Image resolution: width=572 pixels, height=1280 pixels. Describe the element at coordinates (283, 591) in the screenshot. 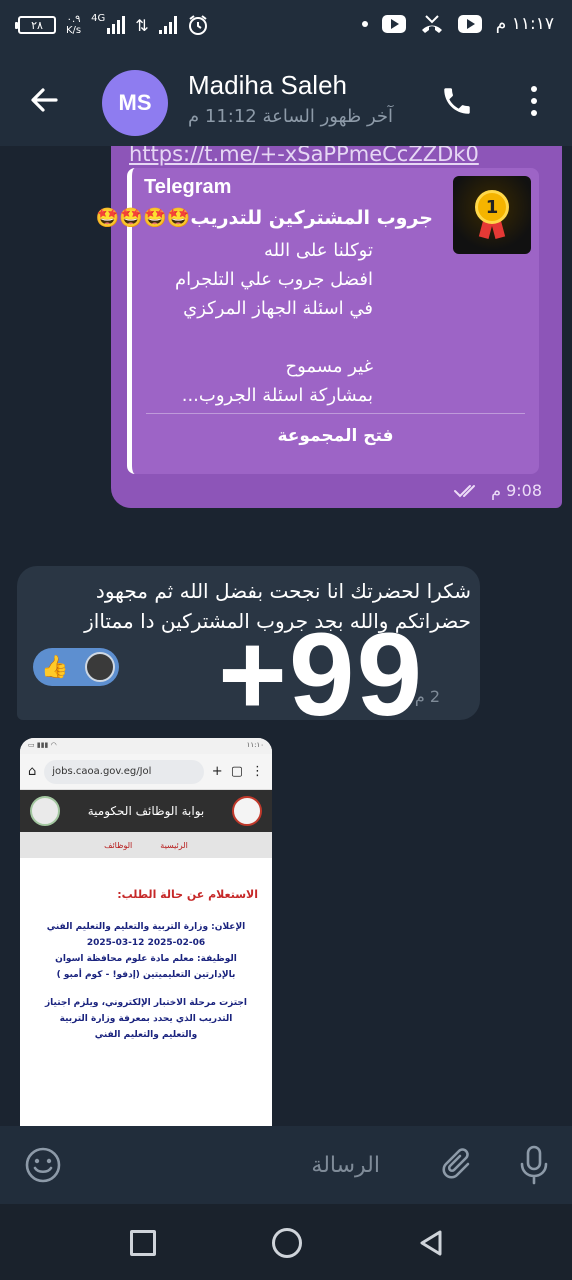

I see `incoming-text-line-1: شكرا لحضرتك انا نجحت بفضل الله ثم مجهود` at that location.